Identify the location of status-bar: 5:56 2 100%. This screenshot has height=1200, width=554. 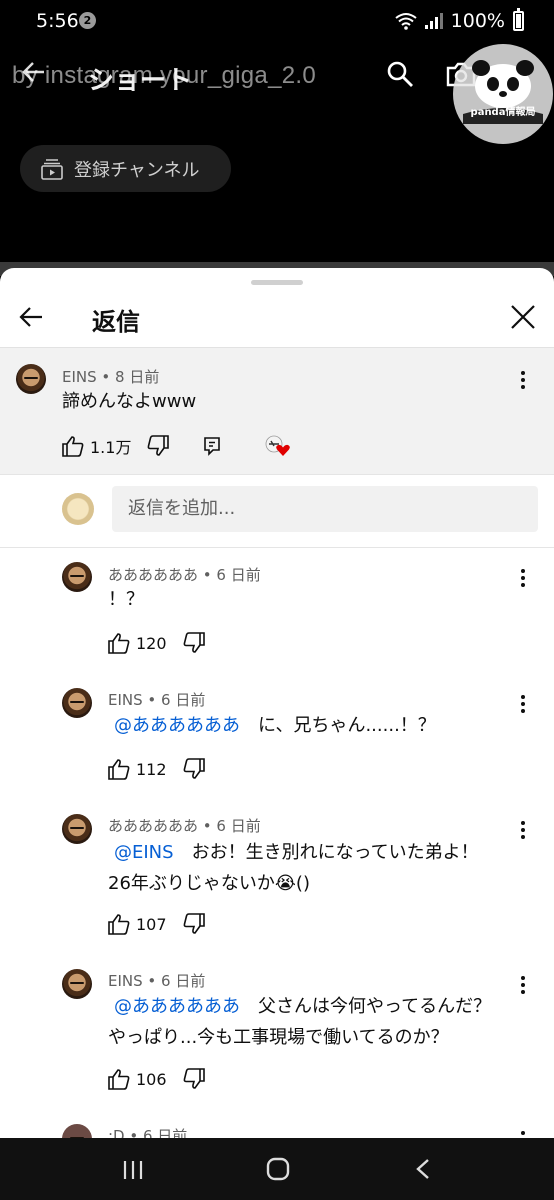
(277, 22).